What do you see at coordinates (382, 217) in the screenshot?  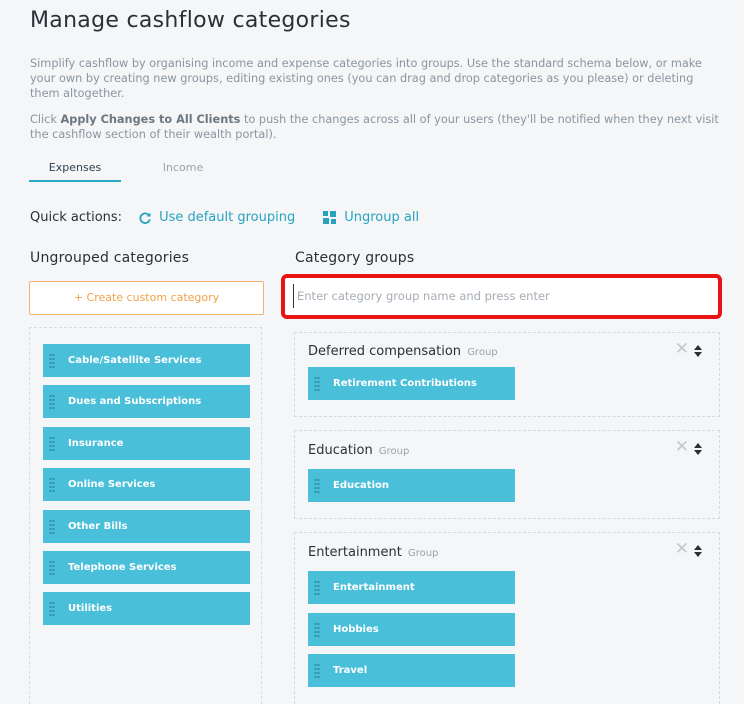 I see `ungroup-all-label: Ungroup all` at bounding box center [382, 217].